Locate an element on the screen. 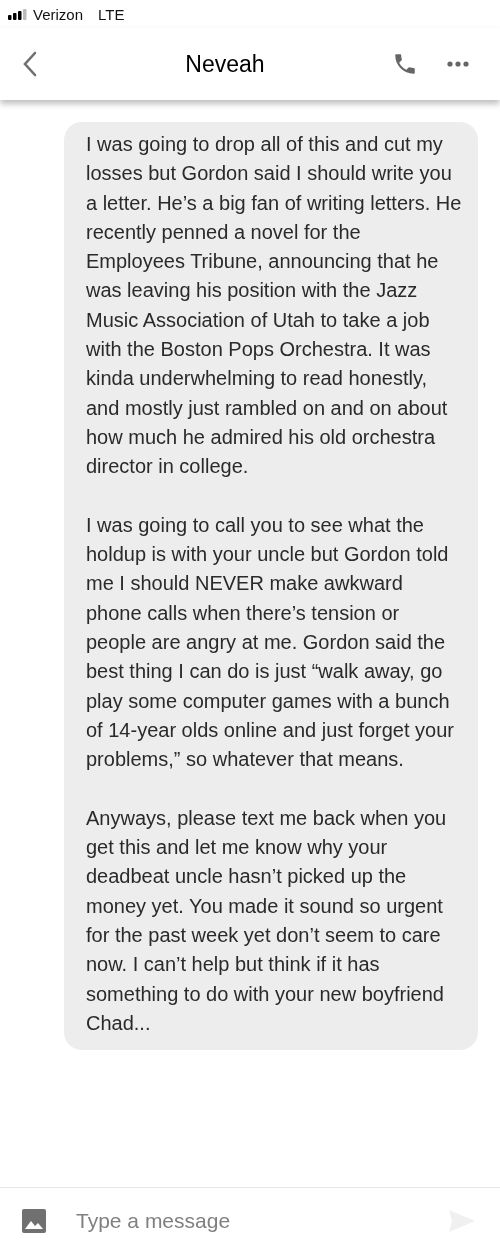  signal-icon is located at coordinates (18, 14).